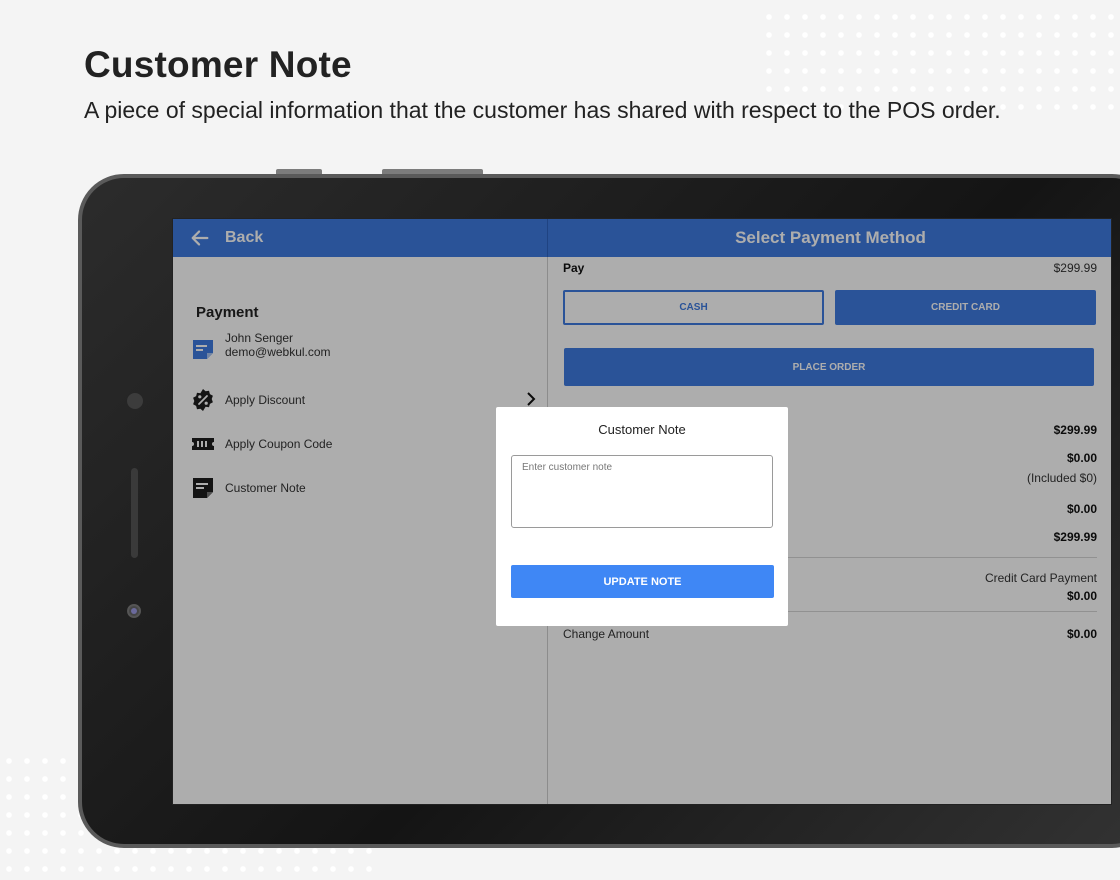 The height and width of the screenshot is (880, 1120). What do you see at coordinates (218, 64) in the screenshot?
I see `page-title: Customer Note` at bounding box center [218, 64].